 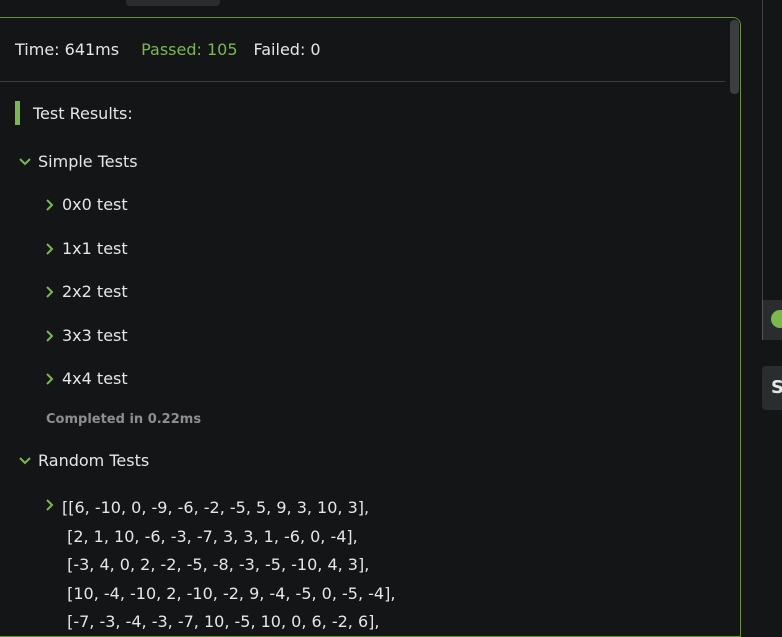 What do you see at coordinates (95, 378) in the screenshot?
I see `test-item-label: 4x4 test` at bounding box center [95, 378].